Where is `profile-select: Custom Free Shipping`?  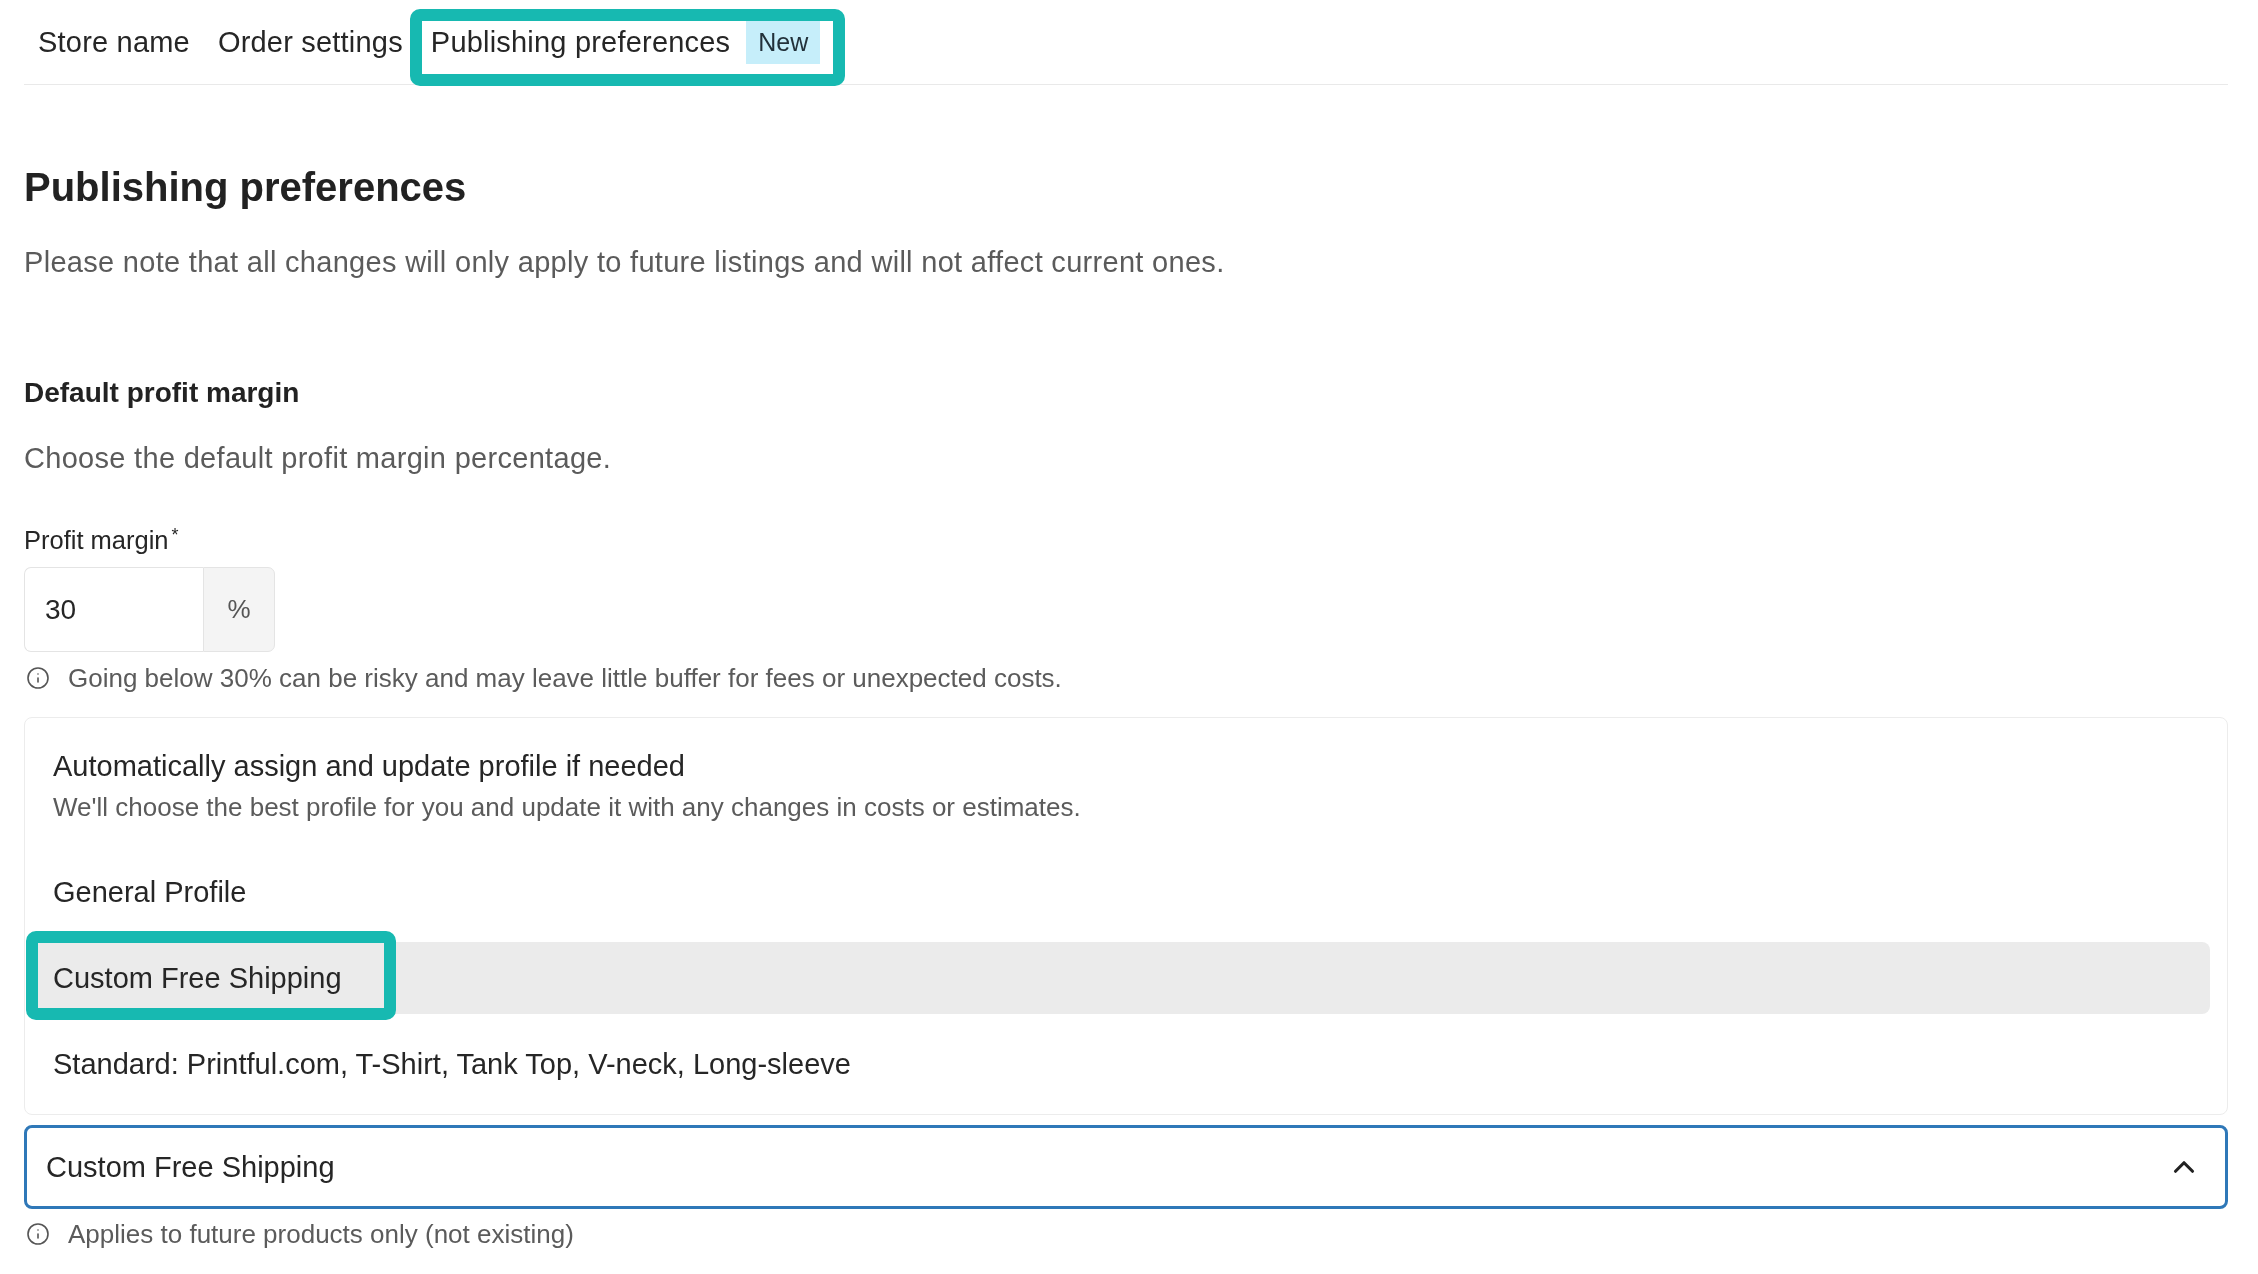
profile-select: Custom Free Shipping is located at coordinates (1126, 1167).